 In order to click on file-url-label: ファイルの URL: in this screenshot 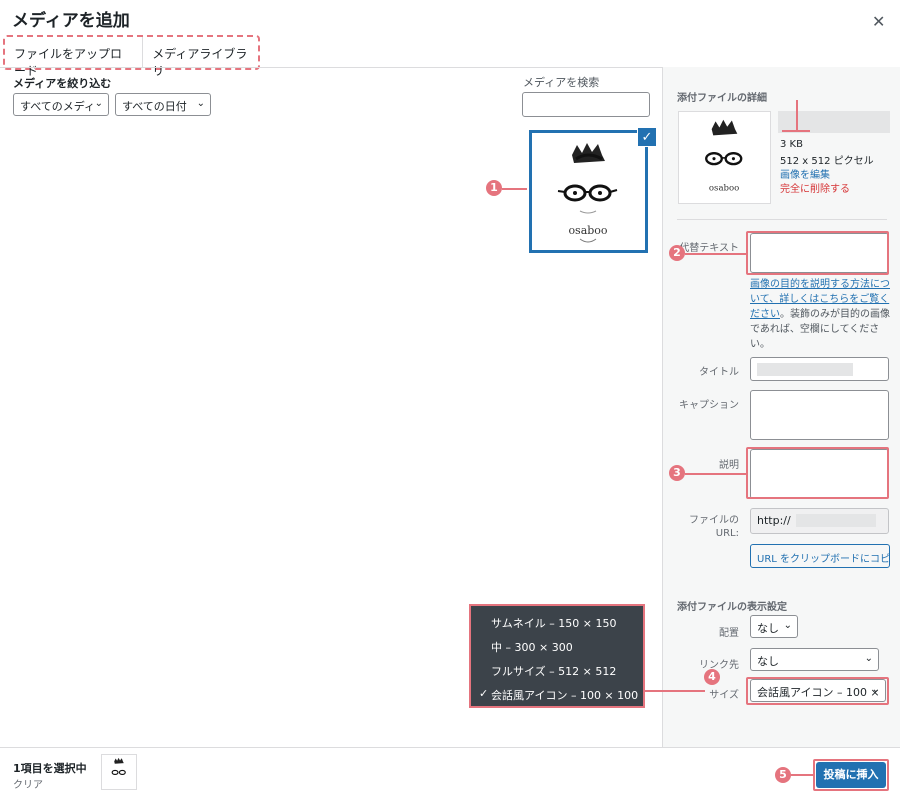, I will do `click(714, 527)`.